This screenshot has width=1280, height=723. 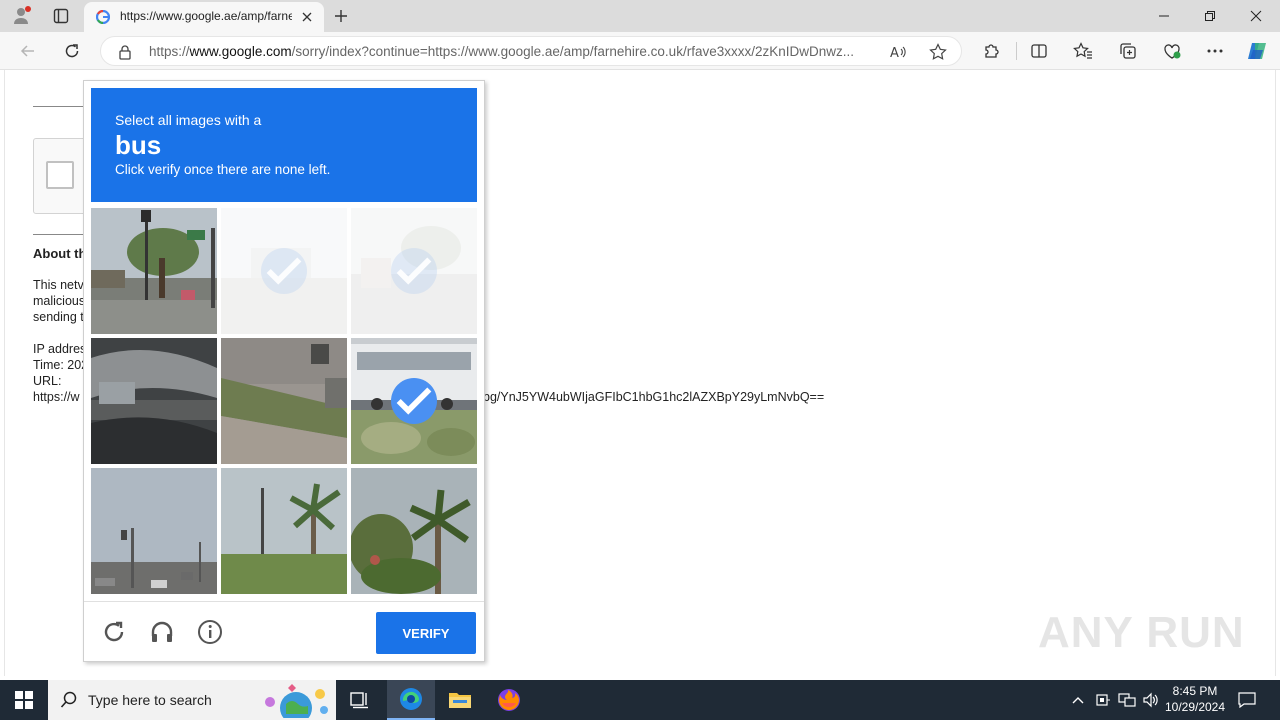 I want to click on tab-actions-icon, so click(x=61, y=16).